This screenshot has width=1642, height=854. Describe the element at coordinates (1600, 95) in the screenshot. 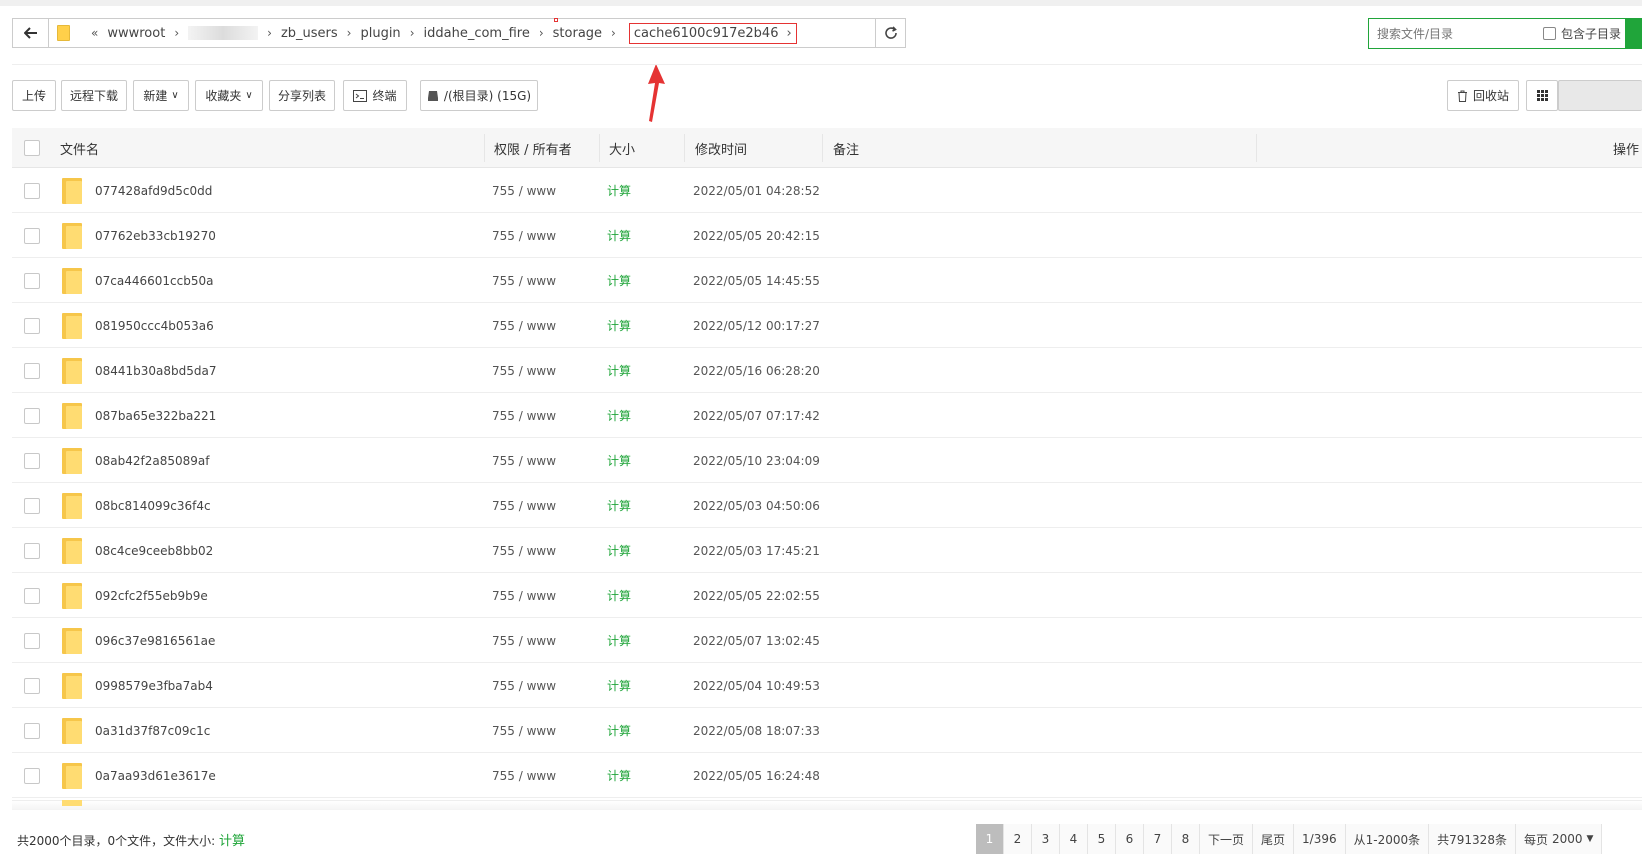

I see `list-view-button` at that location.